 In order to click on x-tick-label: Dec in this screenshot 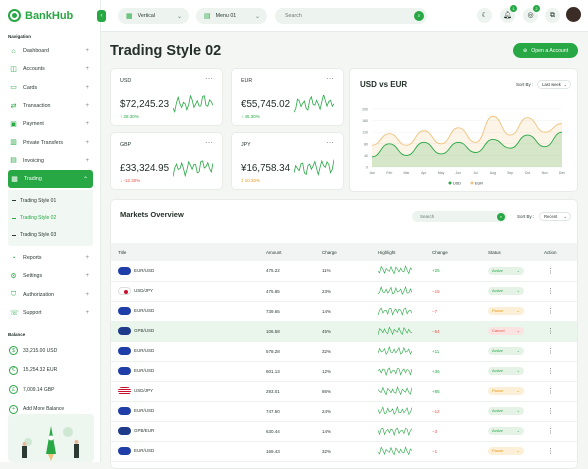, I will do `click(562, 173)`.